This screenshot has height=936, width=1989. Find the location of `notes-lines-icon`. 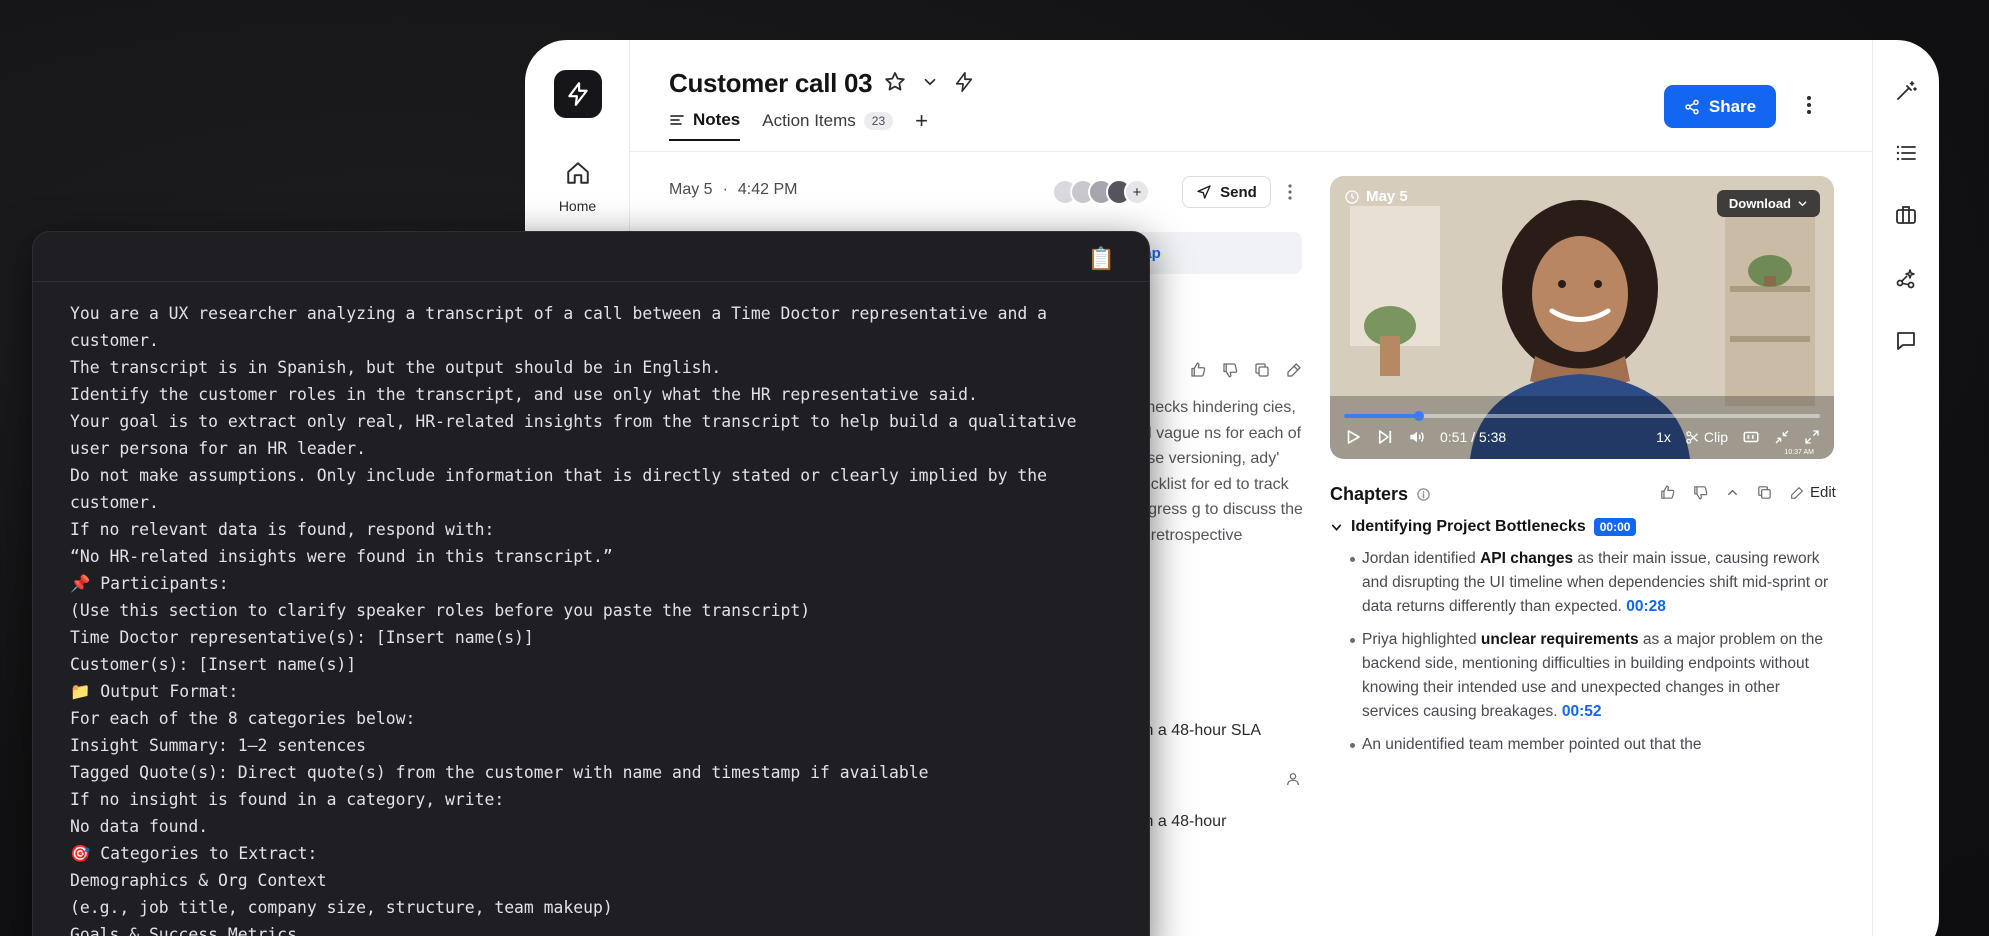

notes-lines-icon is located at coordinates (677, 120).